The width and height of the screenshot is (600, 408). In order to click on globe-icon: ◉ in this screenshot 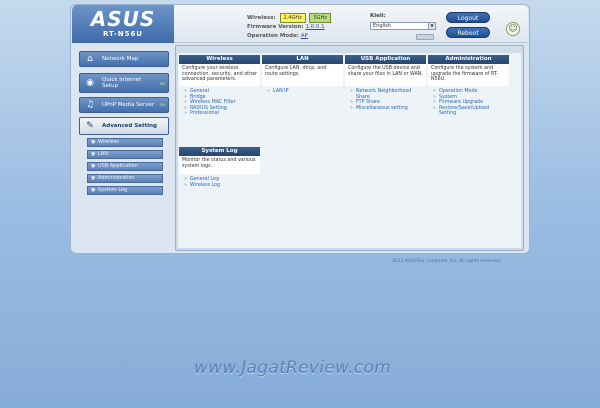, I will do `click(90, 83)`.